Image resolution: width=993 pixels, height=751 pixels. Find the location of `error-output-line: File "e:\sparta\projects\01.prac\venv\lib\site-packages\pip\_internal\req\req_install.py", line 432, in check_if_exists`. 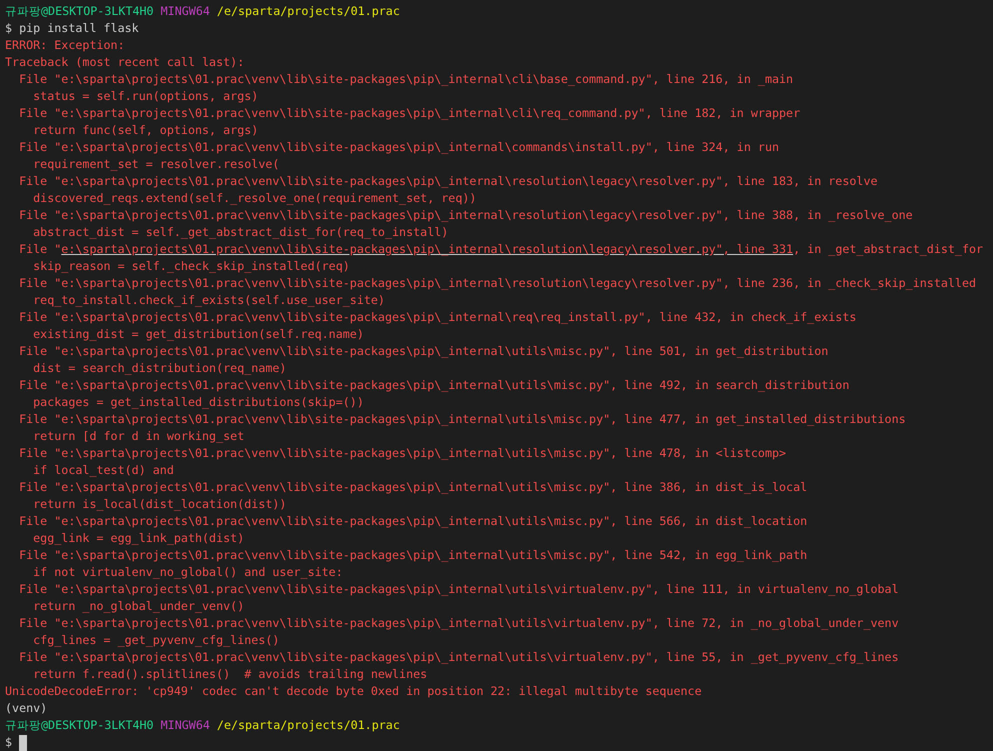

error-output-line: File "e:\sparta\projects\01.prac\venv\lib\site-packages\pip\_internal\req\req_install.py", line 432, in check_if_exists is located at coordinates (437, 317).